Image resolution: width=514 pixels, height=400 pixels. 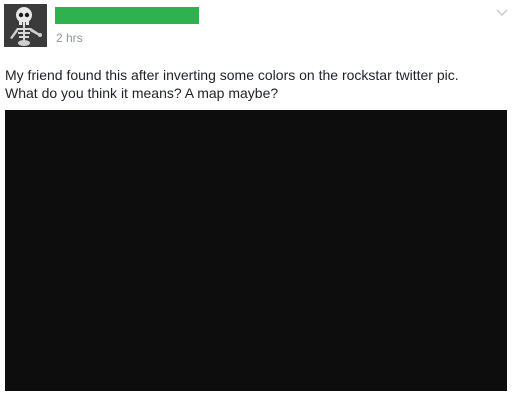 I want to click on skeleton-icon, so click(x=25, y=25).